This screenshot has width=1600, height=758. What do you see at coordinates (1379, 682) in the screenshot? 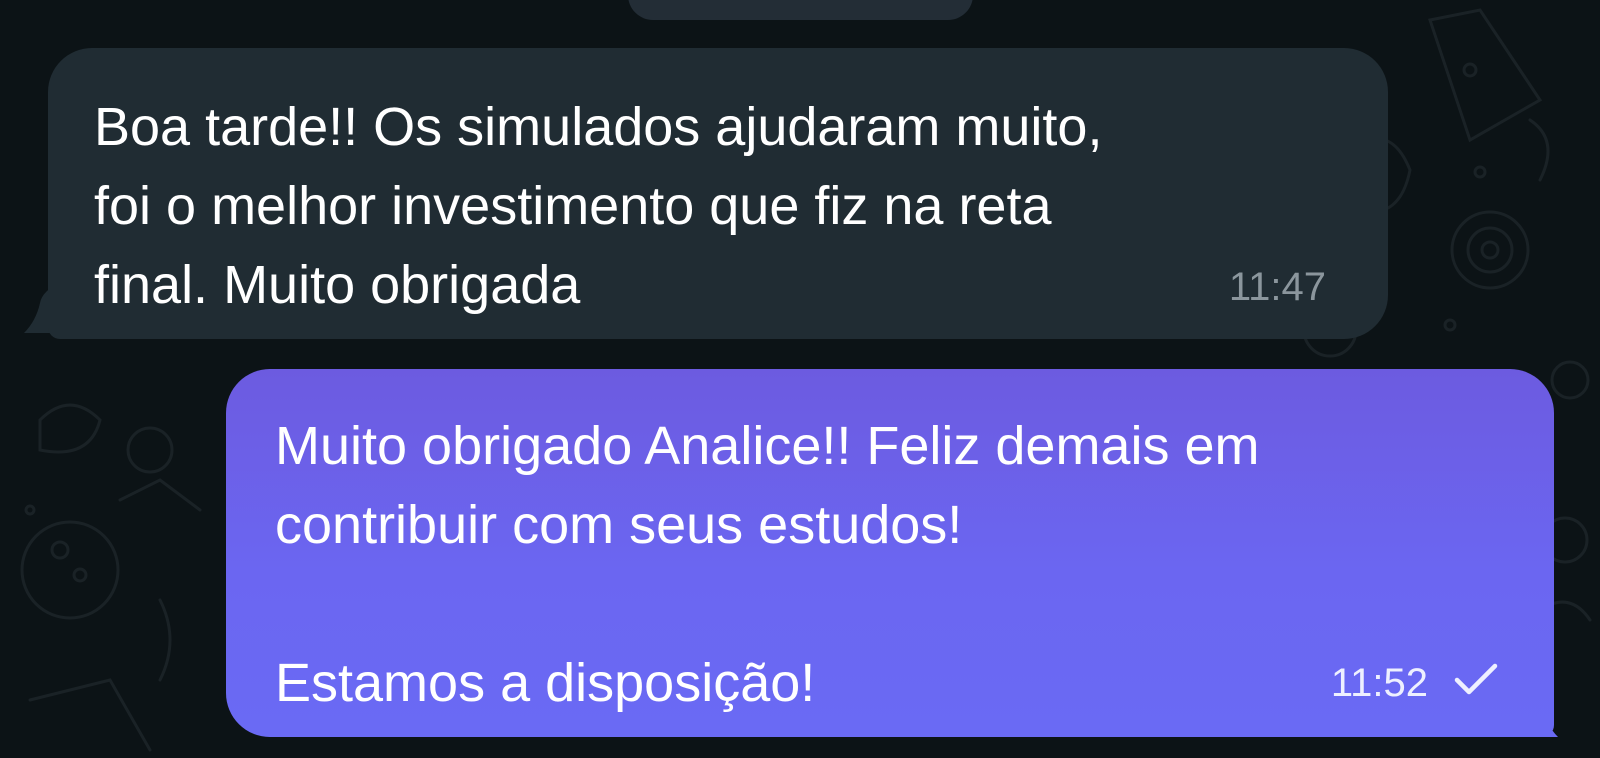
I see `message-timestamp: 11:52` at bounding box center [1379, 682].